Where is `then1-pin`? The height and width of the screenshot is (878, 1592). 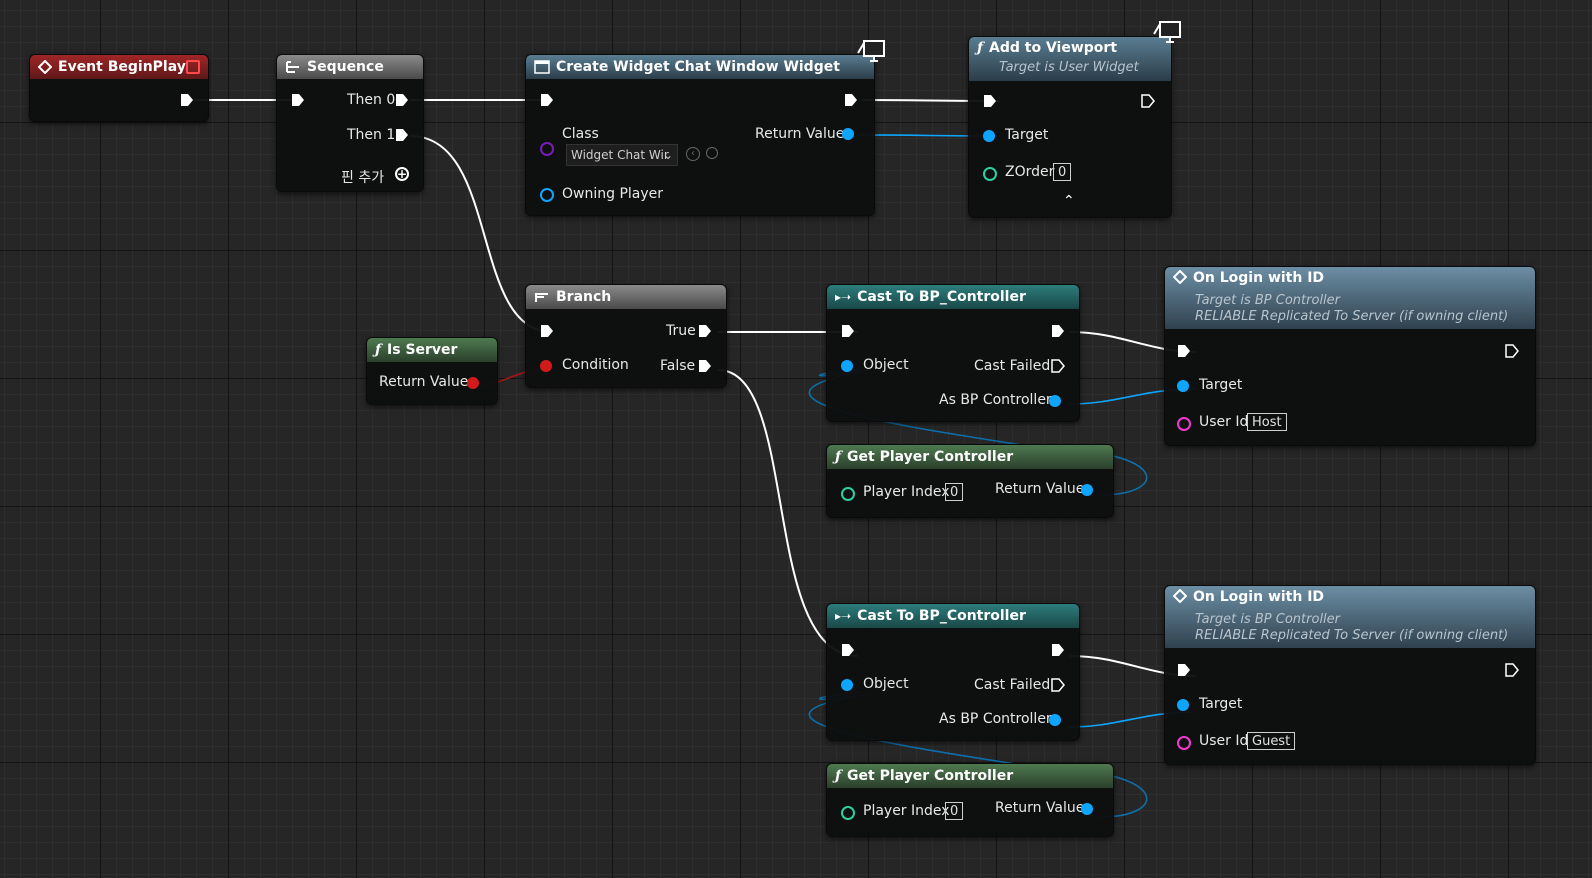
then1-pin is located at coordinates (402, 135).